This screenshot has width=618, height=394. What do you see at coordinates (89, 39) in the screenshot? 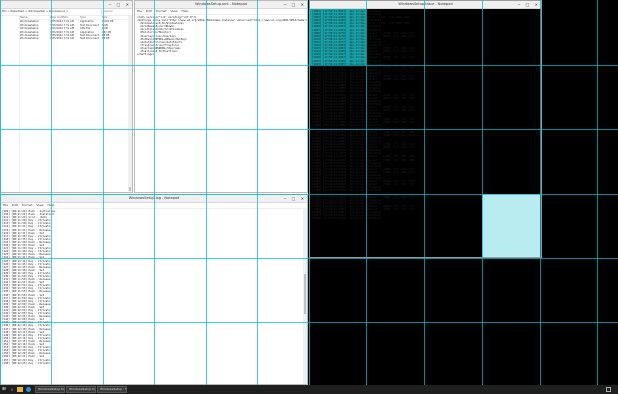
I see `file-type: Text Document` at bounding box center [89, 39].